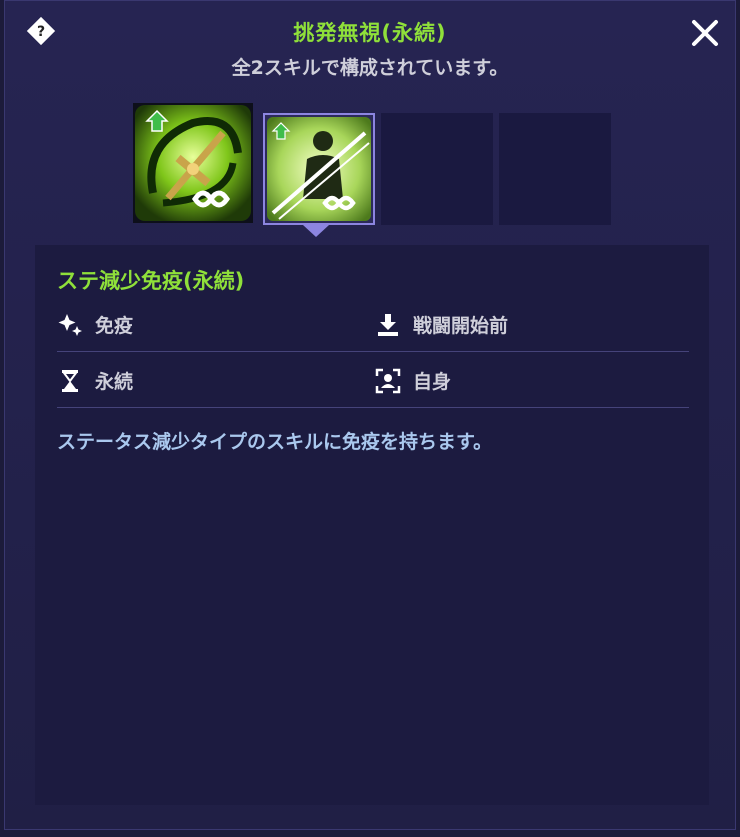 The width and height of the screenshot is (740, 837). I want to click on sword-skill-icon, so click(193, 163).